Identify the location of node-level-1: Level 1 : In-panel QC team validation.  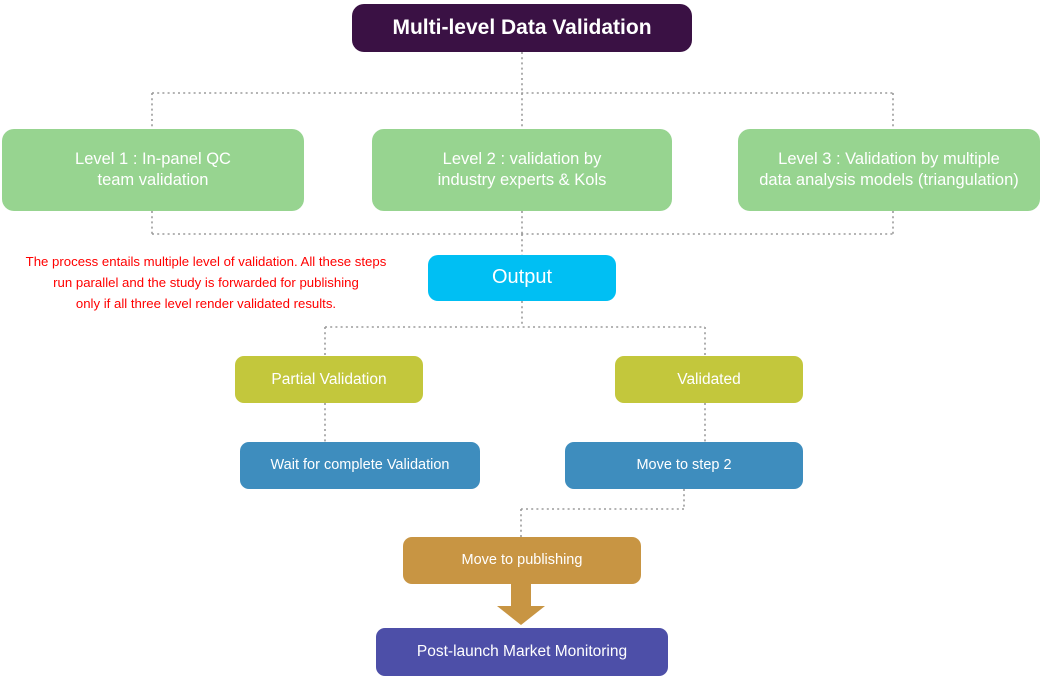
(153, 170).